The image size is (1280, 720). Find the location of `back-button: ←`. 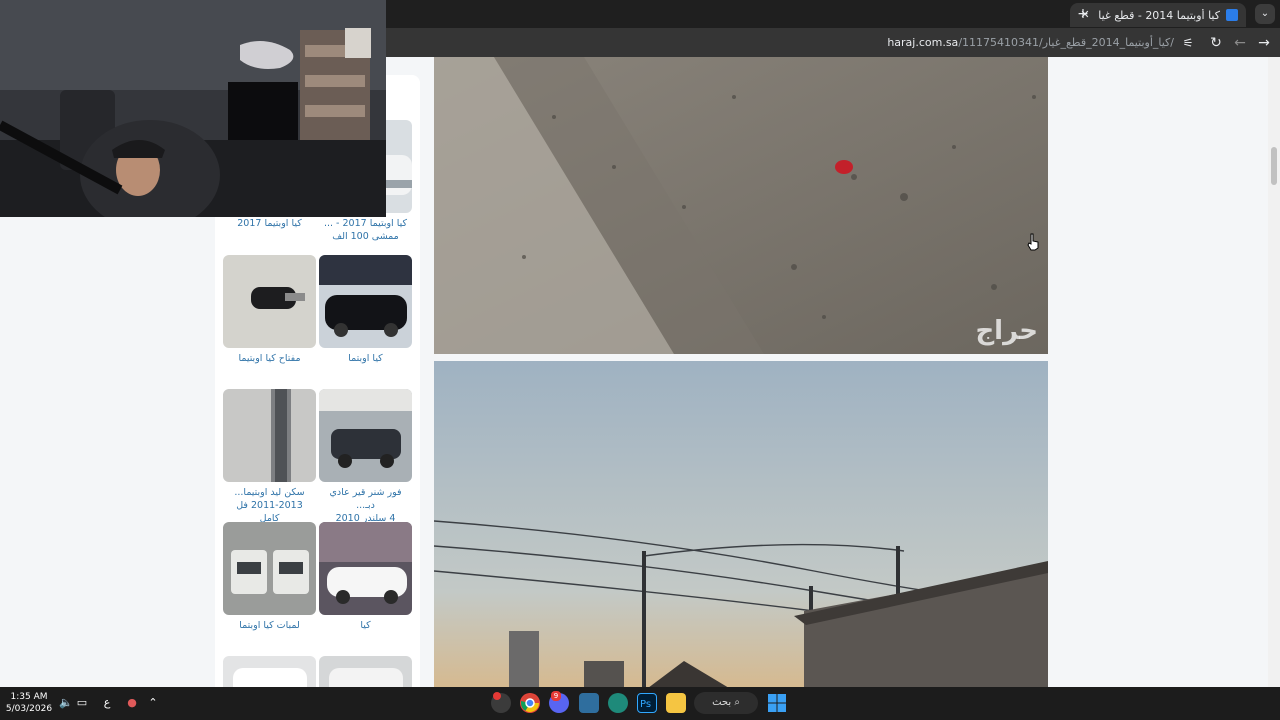

back-button: ← is located at coordinates (1240, 43).